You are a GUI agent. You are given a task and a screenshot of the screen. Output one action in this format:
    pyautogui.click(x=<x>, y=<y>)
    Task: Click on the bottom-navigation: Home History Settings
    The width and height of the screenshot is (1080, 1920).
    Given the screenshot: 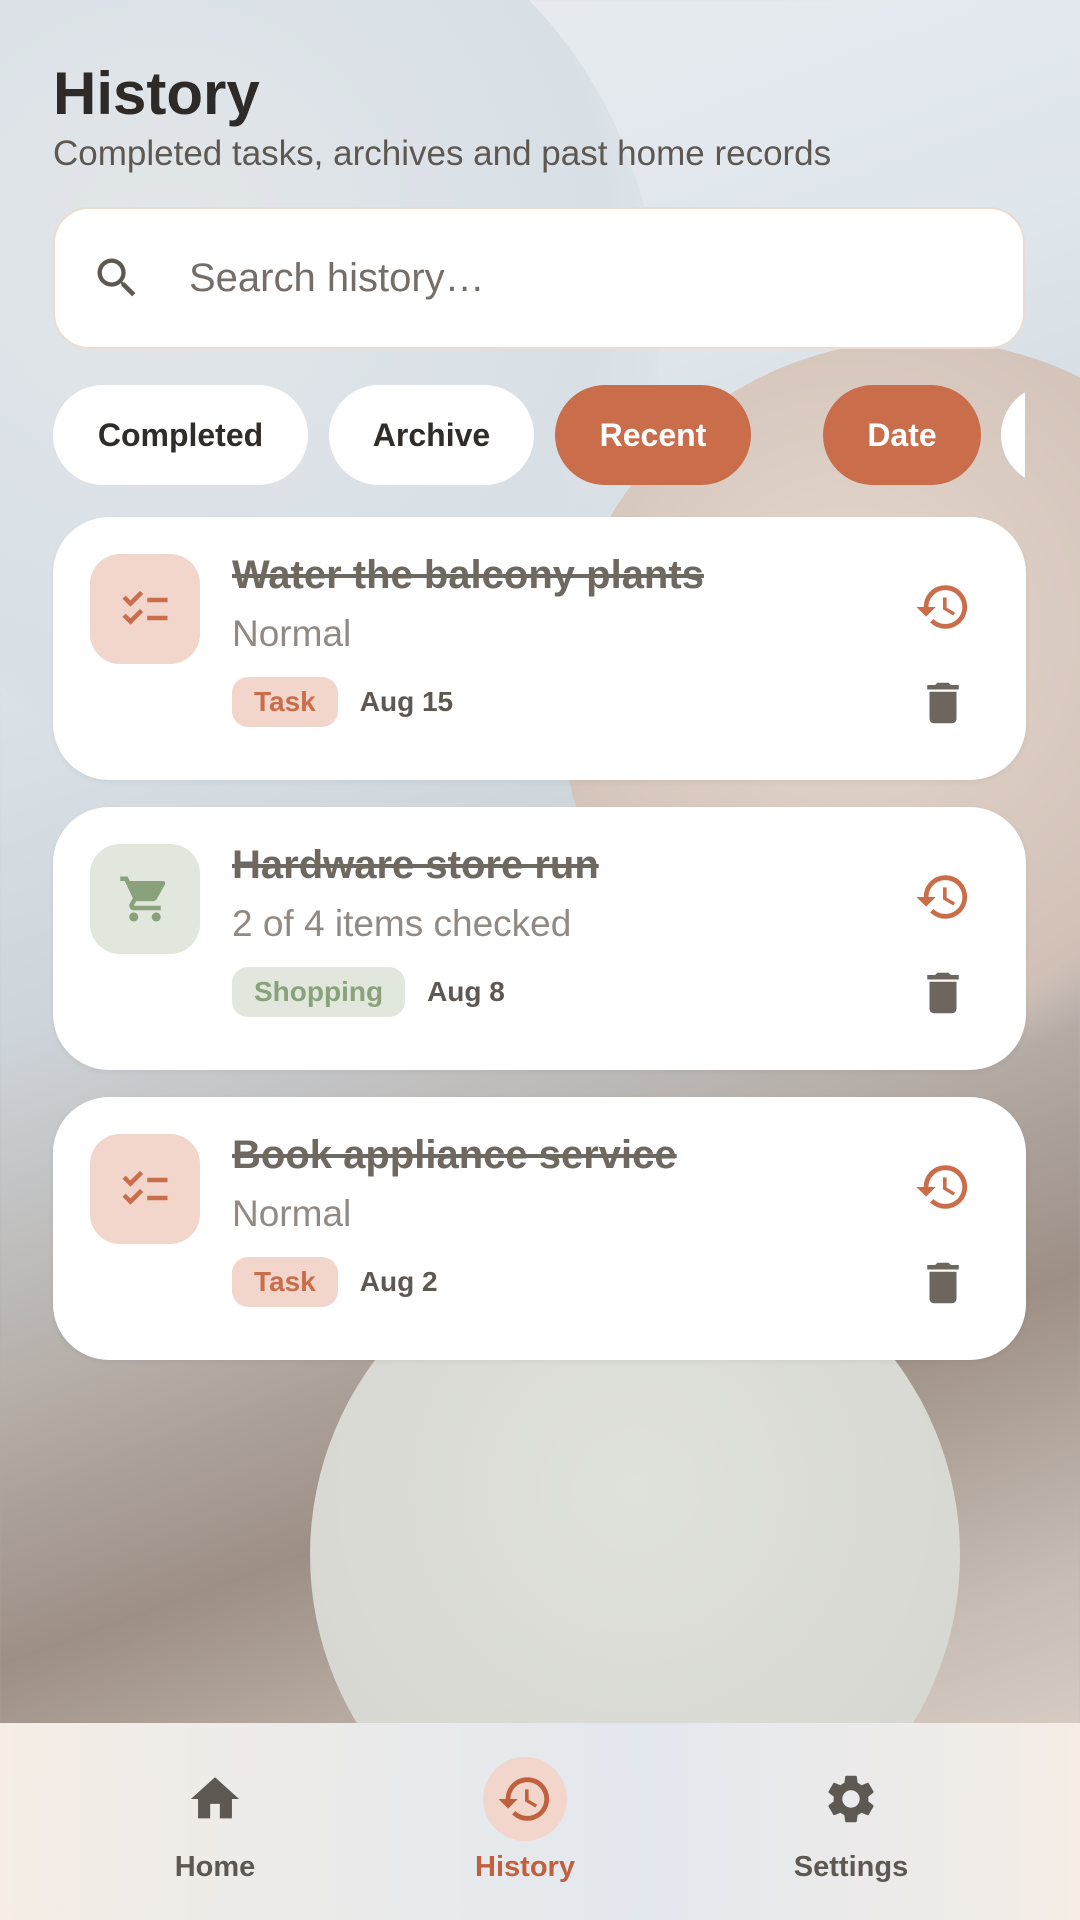 What is the action you would take?
    pyautogui.click(x=540, y=1821)
    